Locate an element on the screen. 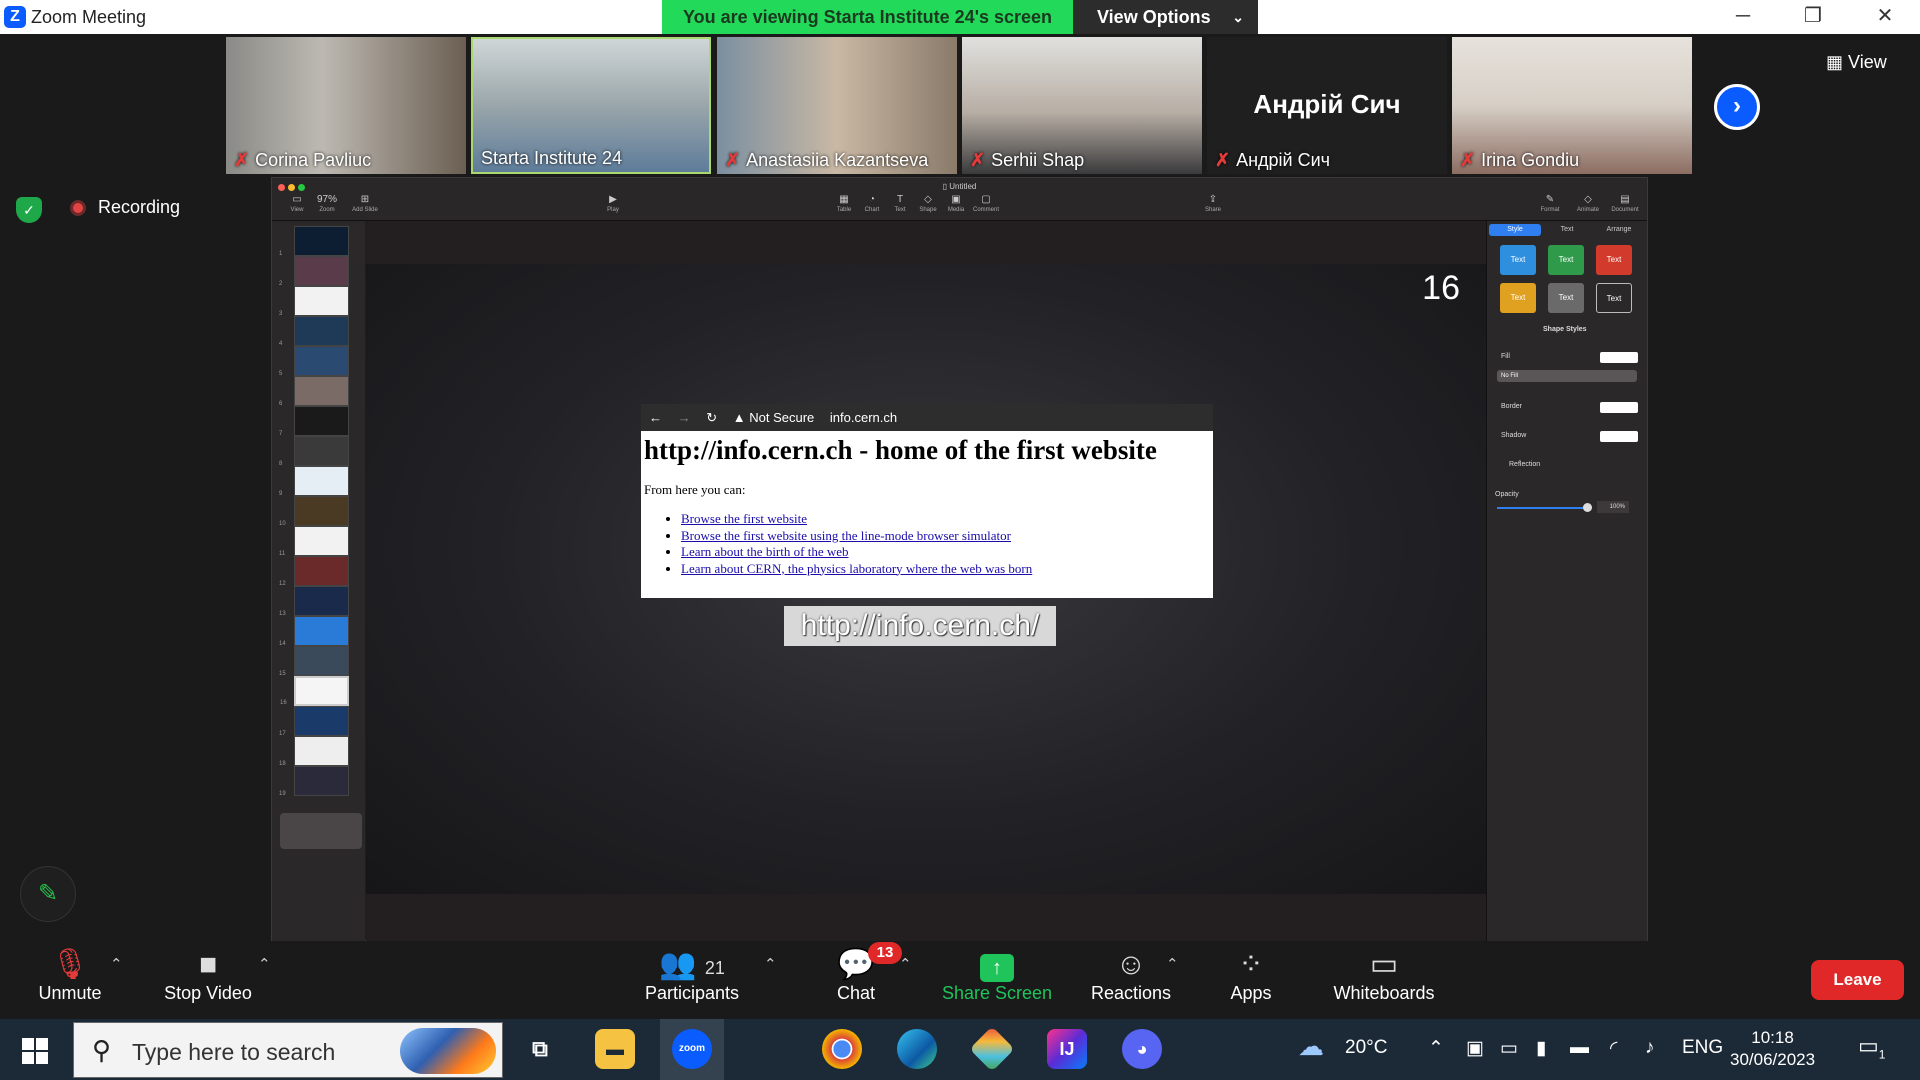 This screenshot has height=1080, width=1920. toolbar-animate: ◇ Animate is located at coordinates (1588, 203).